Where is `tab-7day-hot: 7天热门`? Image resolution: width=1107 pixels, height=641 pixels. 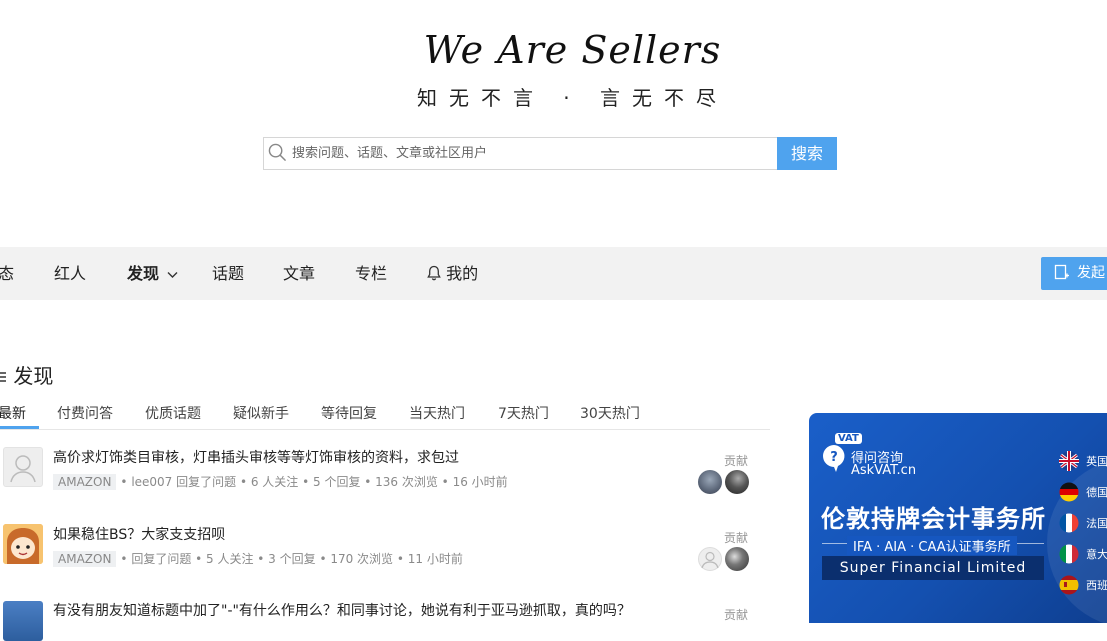
tab-7day-hot: 7天热门 is located at coordinates (523, 413).